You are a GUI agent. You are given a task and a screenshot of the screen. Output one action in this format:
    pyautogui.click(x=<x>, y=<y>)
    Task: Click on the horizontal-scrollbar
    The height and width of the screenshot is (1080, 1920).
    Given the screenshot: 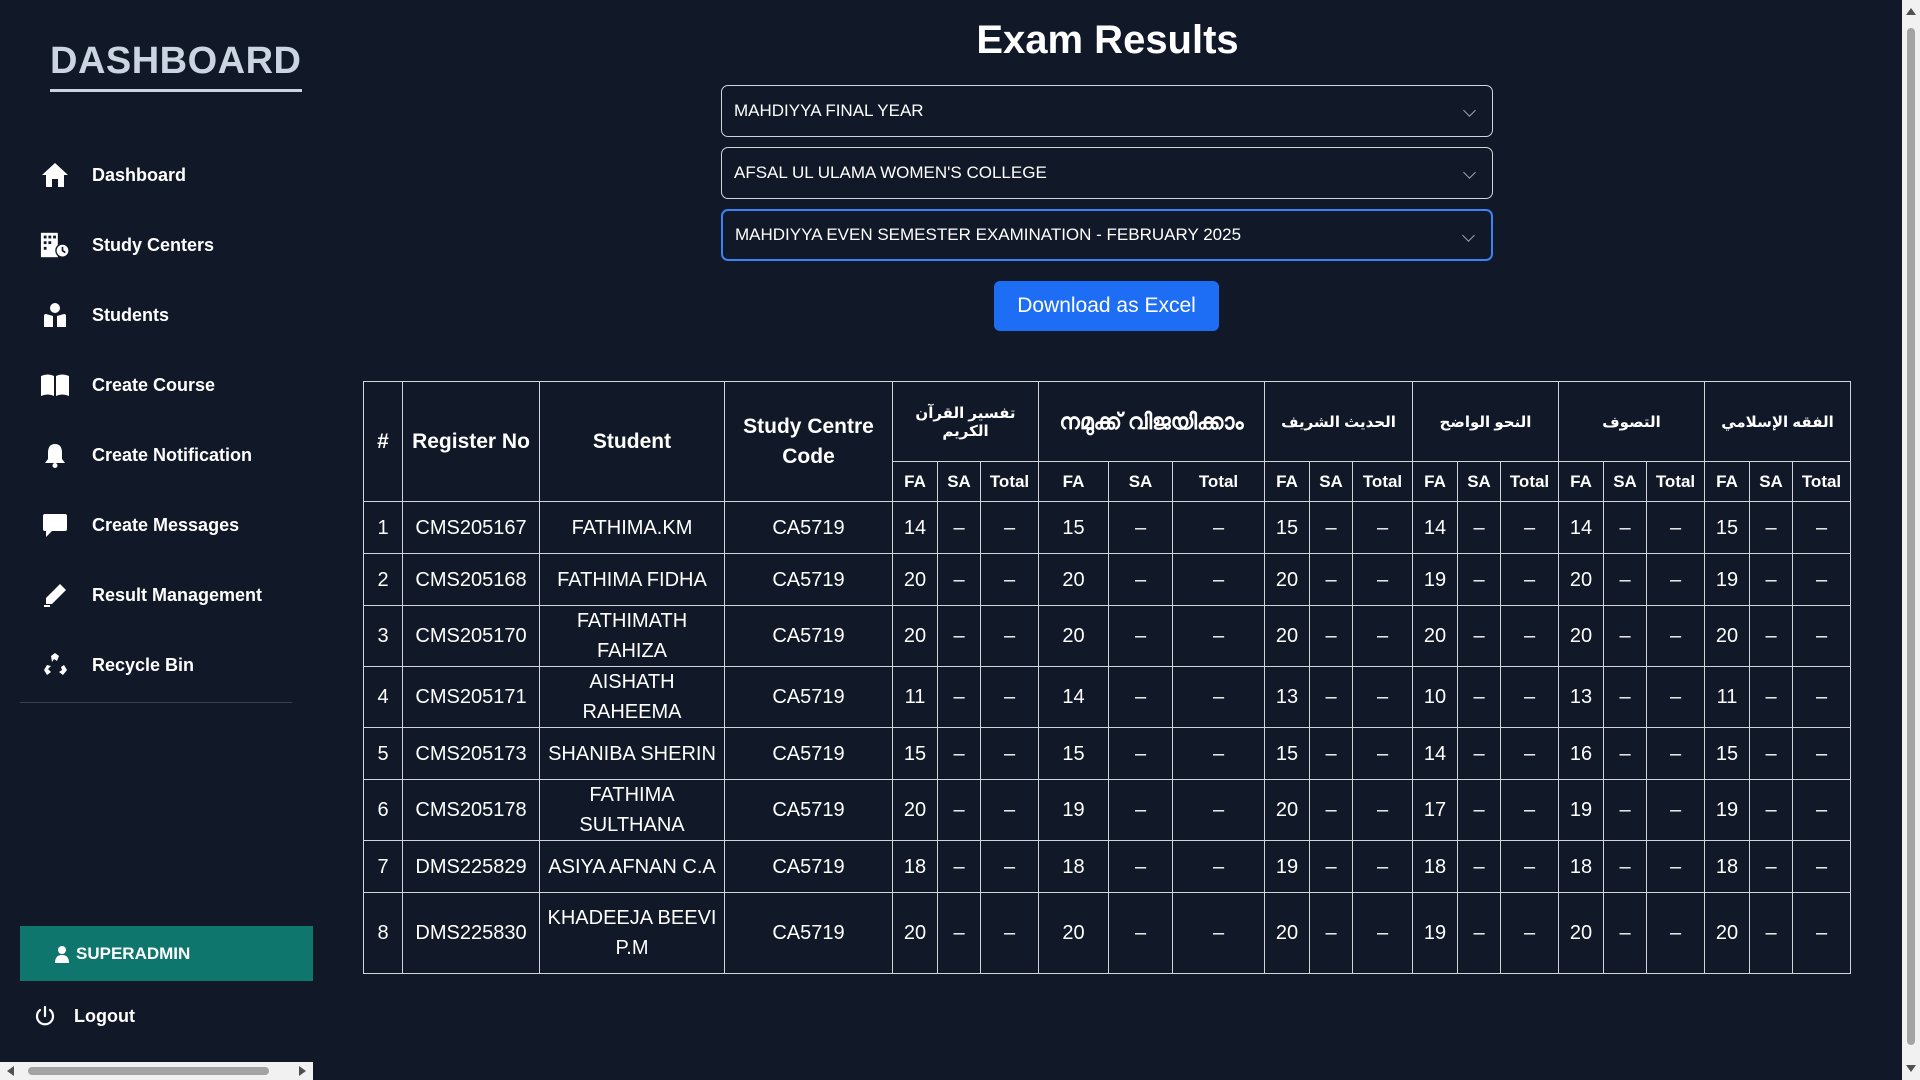 What is the action you would take?
    pyautogui.click(x=156, y=1071)
    